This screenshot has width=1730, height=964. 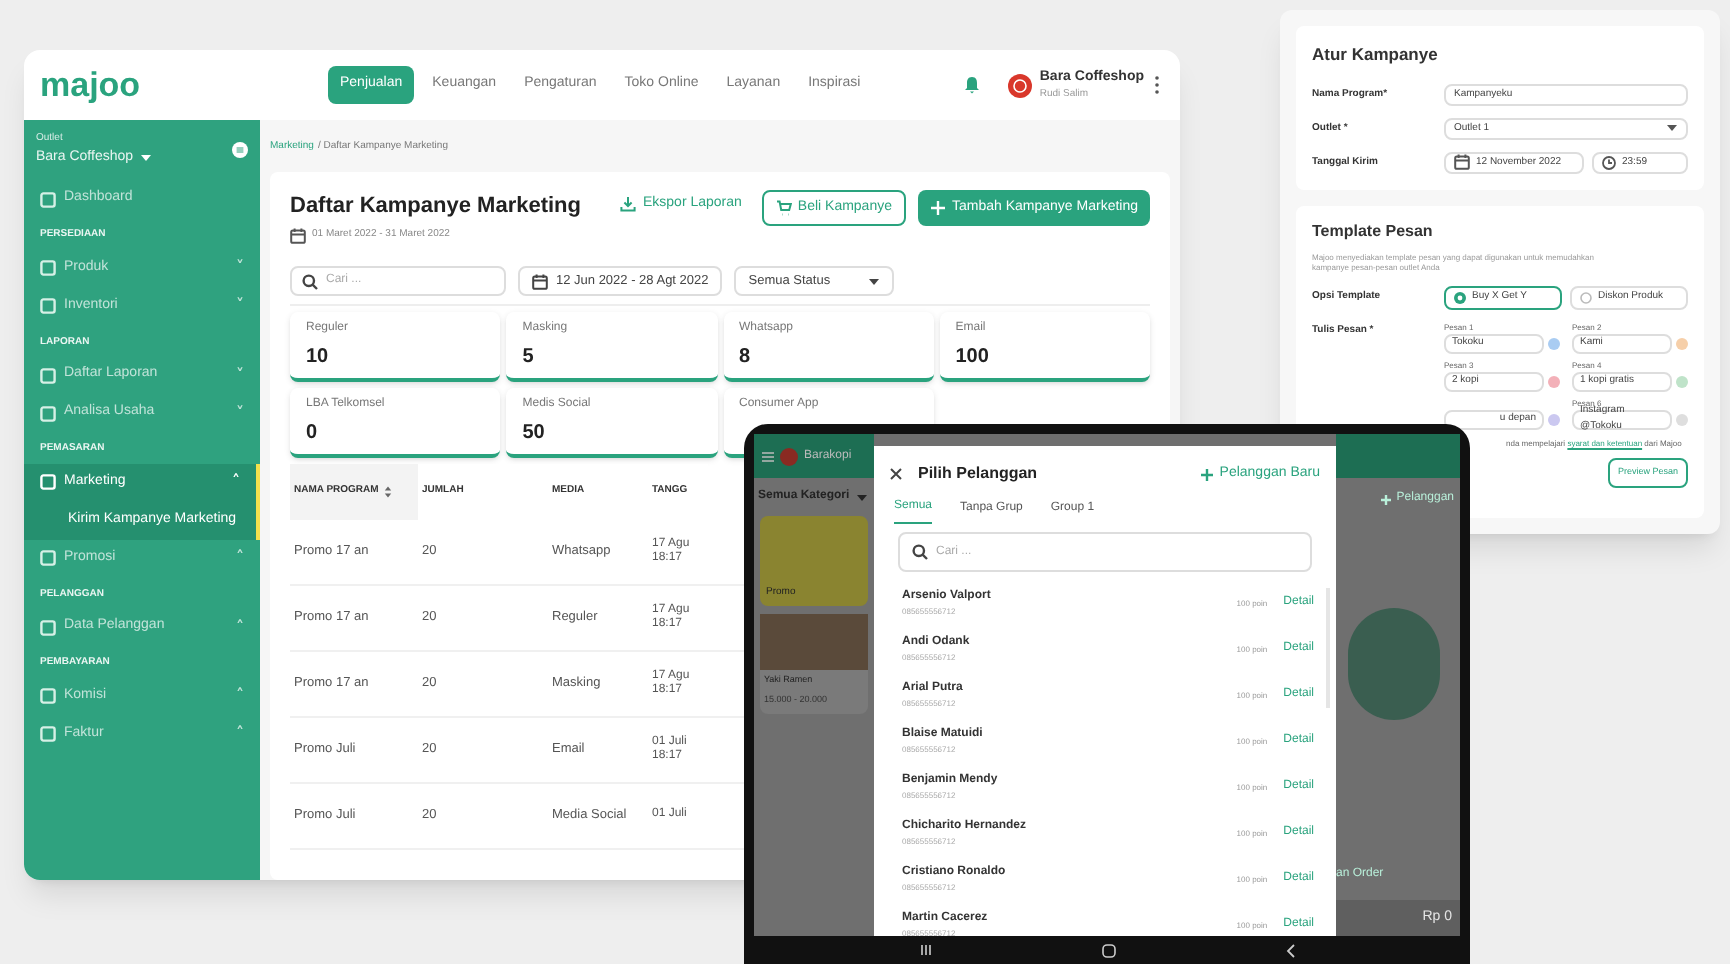 What do you see at coordinates (814, 642) in the screenshot?
I see `photo-placeholder` at bounding box center [814, 642].